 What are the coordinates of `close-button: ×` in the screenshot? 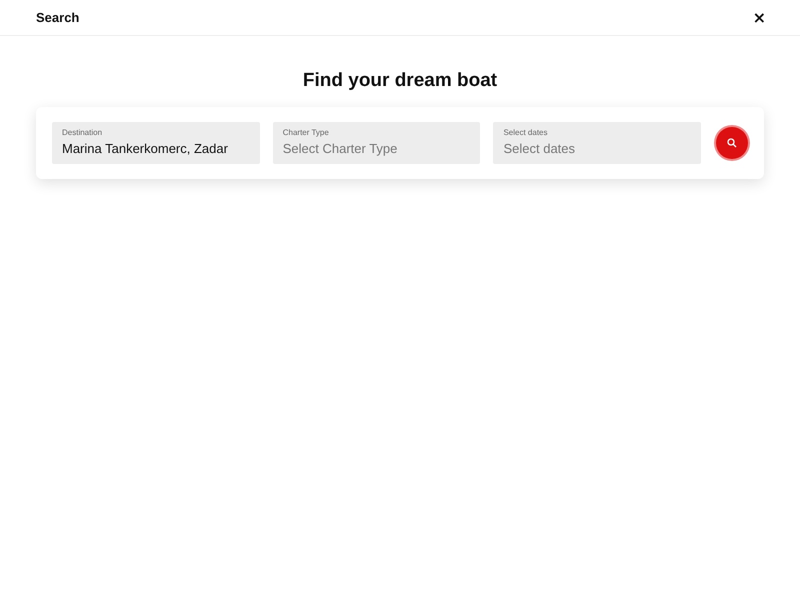 It's located at (759, 18).